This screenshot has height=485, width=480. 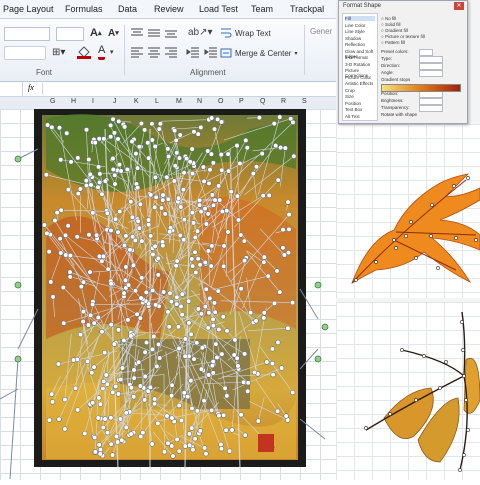 I want to click on number-format-dropdown: Gener, so click(x=321, y=31).